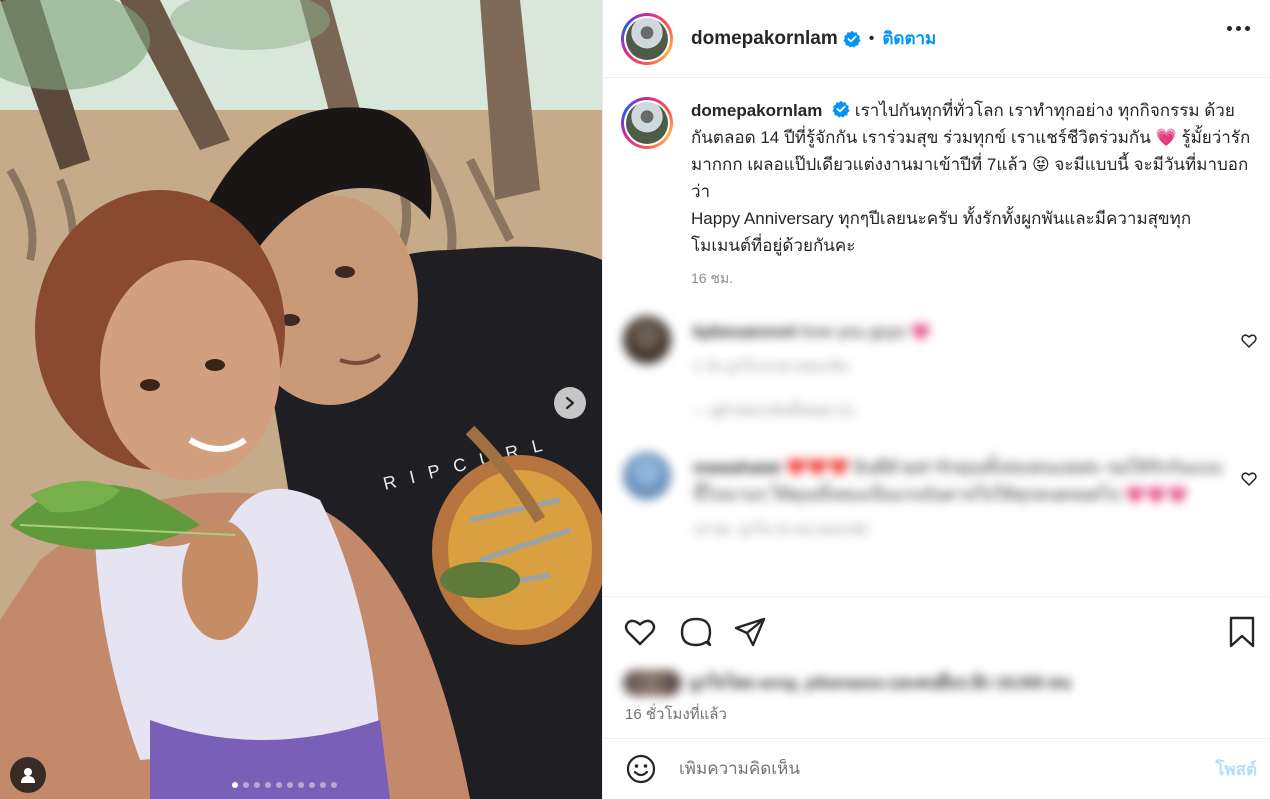  Describe the element at coordinates (936, 631) in the screenshot. I see `action-bar` at that location.